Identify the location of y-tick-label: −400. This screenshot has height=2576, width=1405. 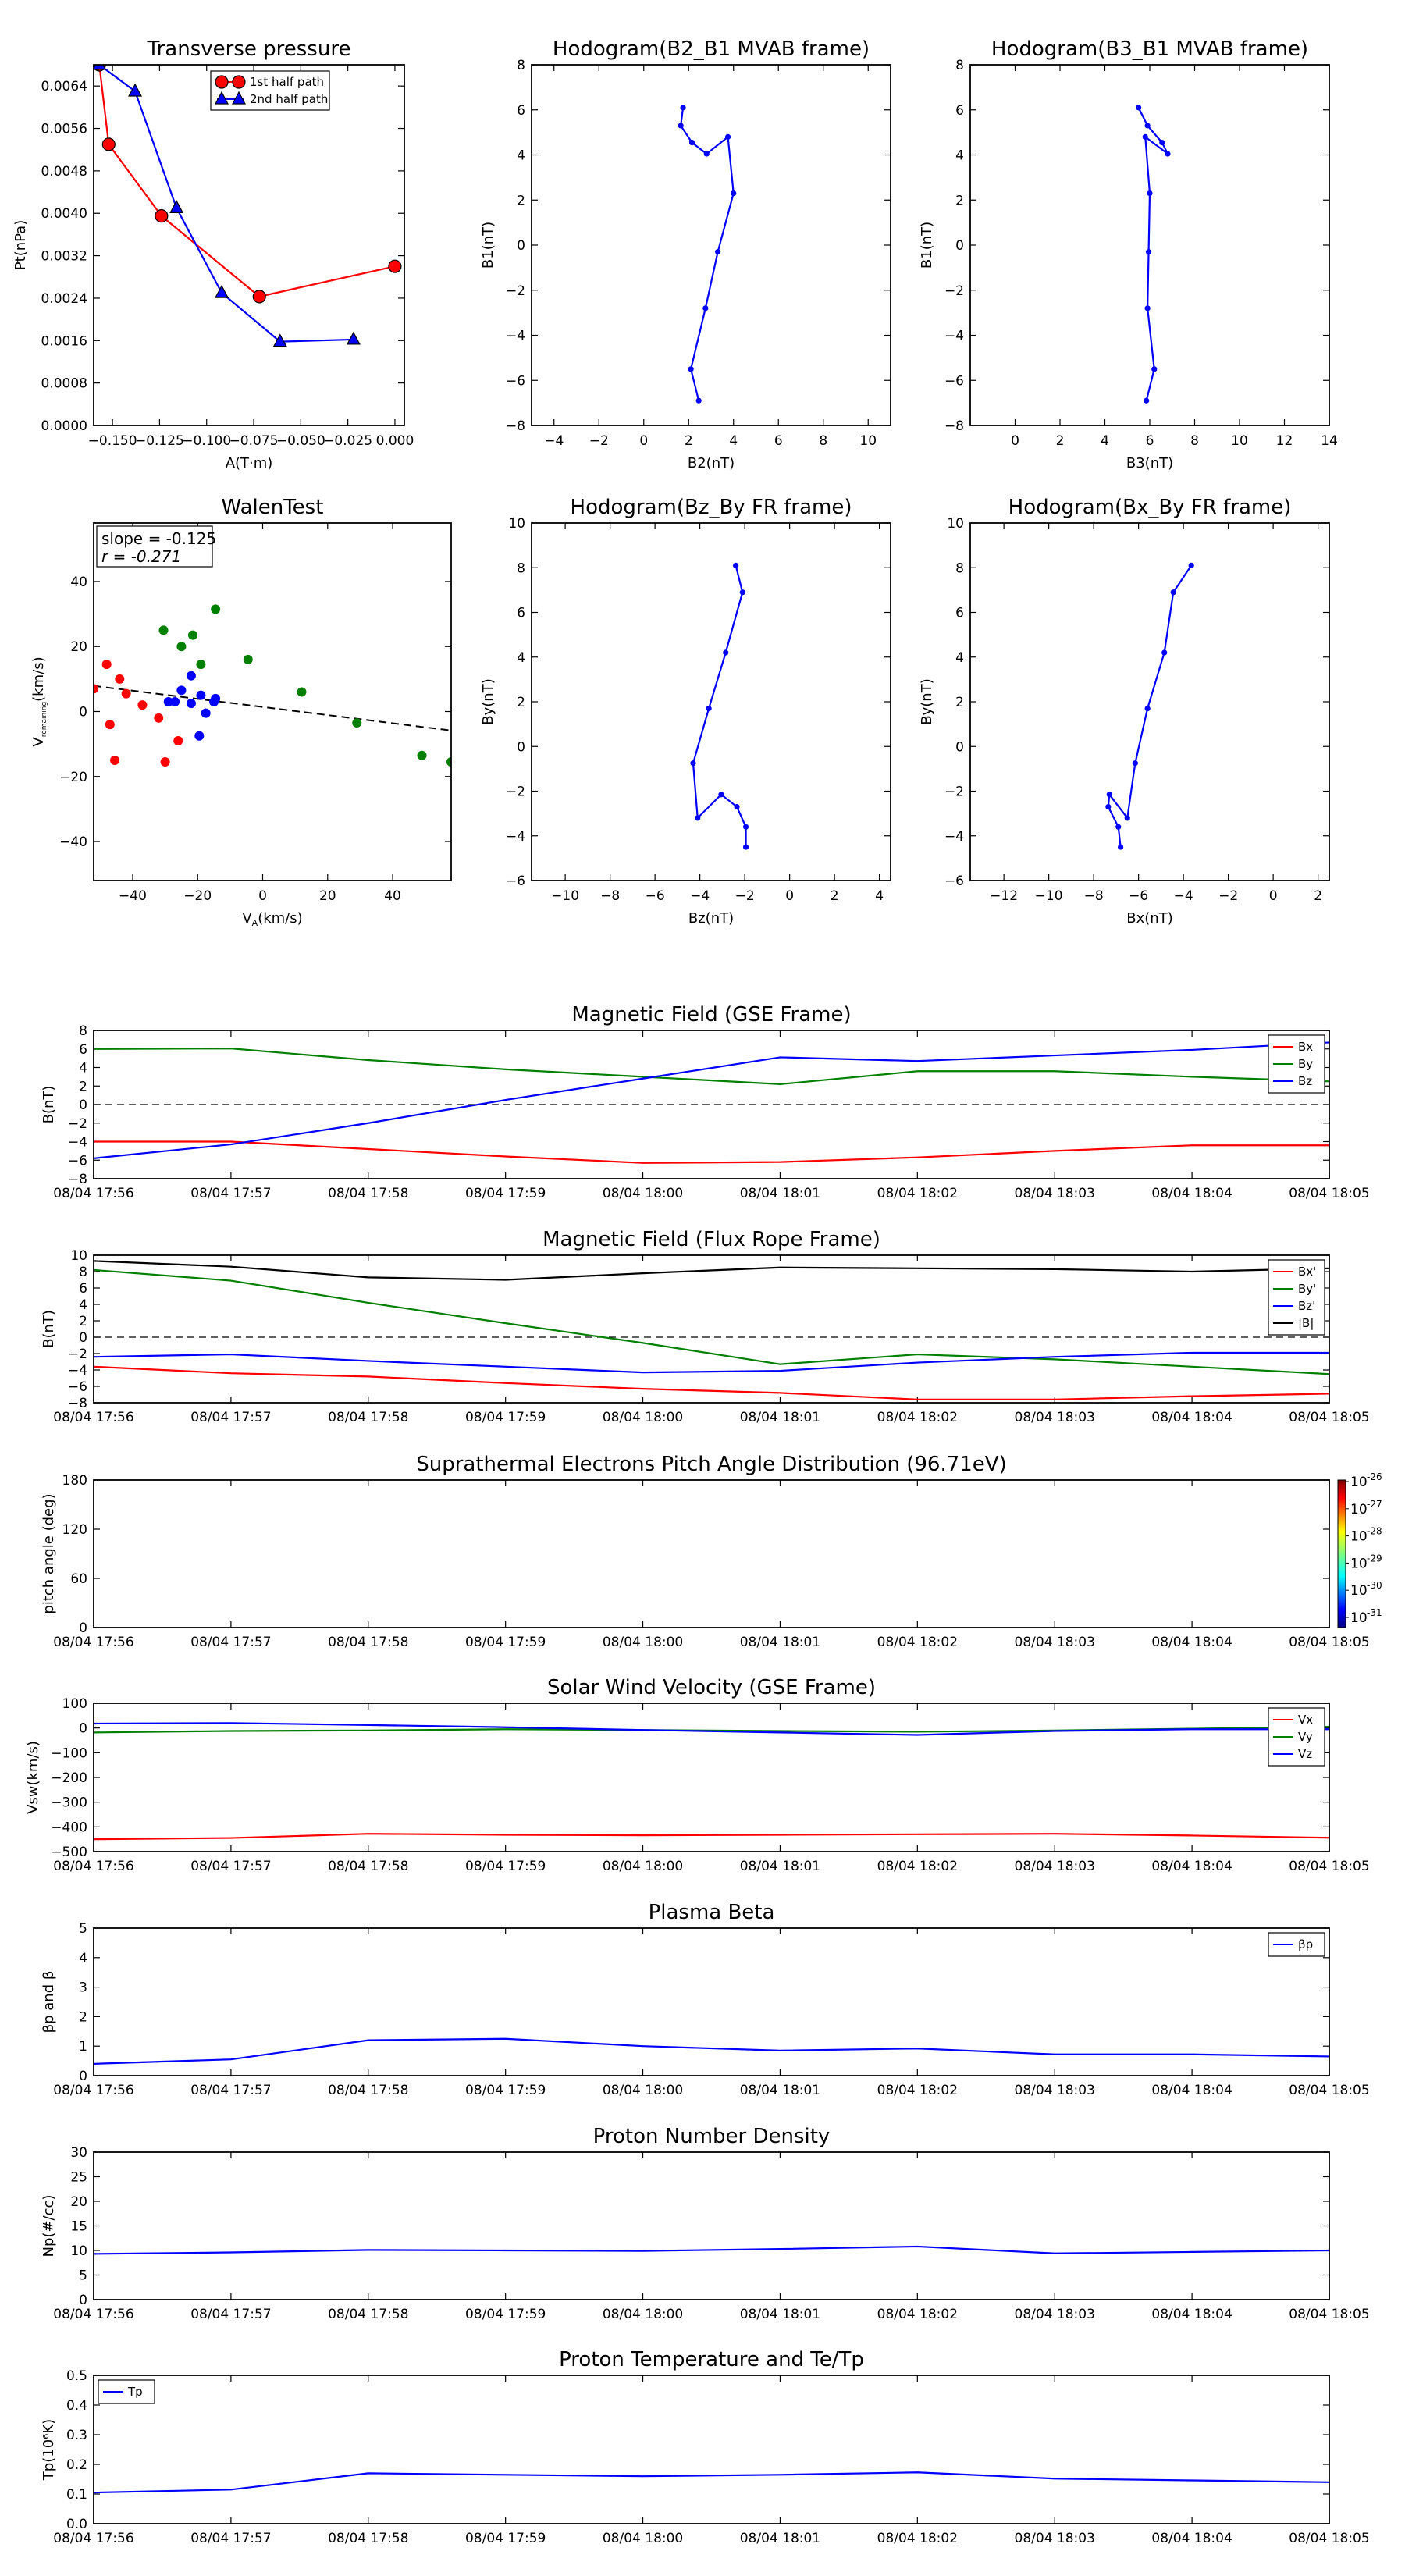
(69, 1827).